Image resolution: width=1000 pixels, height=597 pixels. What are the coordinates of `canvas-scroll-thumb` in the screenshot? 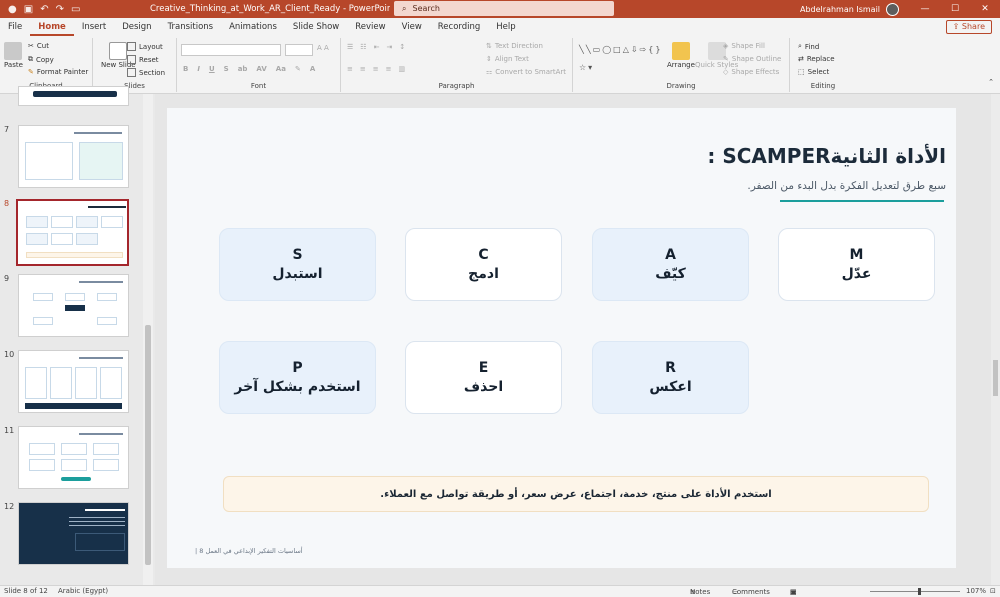 It's located at (995, 378).